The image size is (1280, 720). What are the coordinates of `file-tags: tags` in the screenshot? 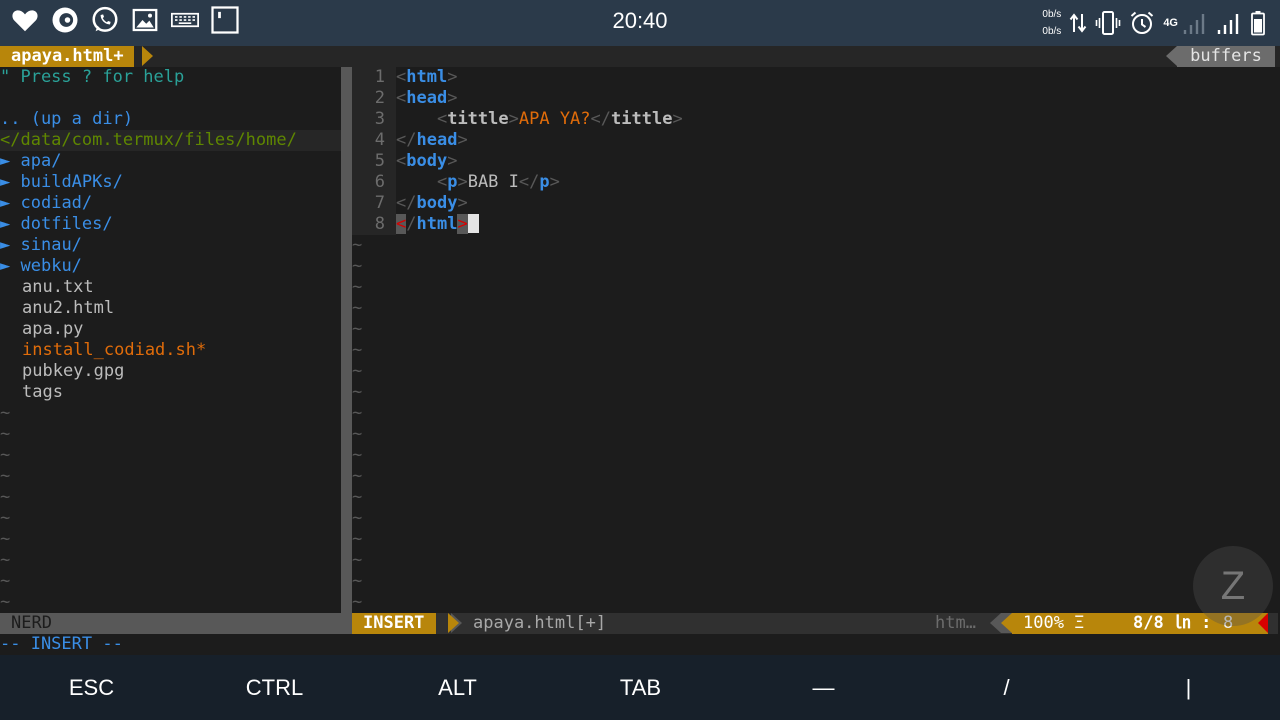 It's located at (192, 392).